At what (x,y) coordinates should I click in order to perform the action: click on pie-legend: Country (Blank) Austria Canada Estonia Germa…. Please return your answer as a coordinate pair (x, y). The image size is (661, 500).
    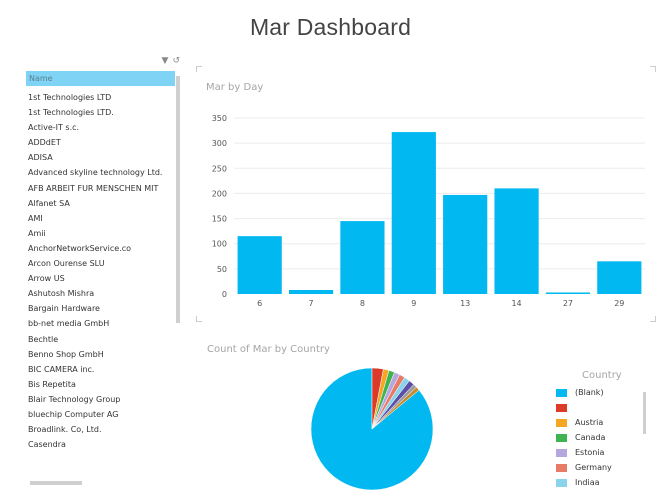
    Looking at the image, I should click on (604, 430).